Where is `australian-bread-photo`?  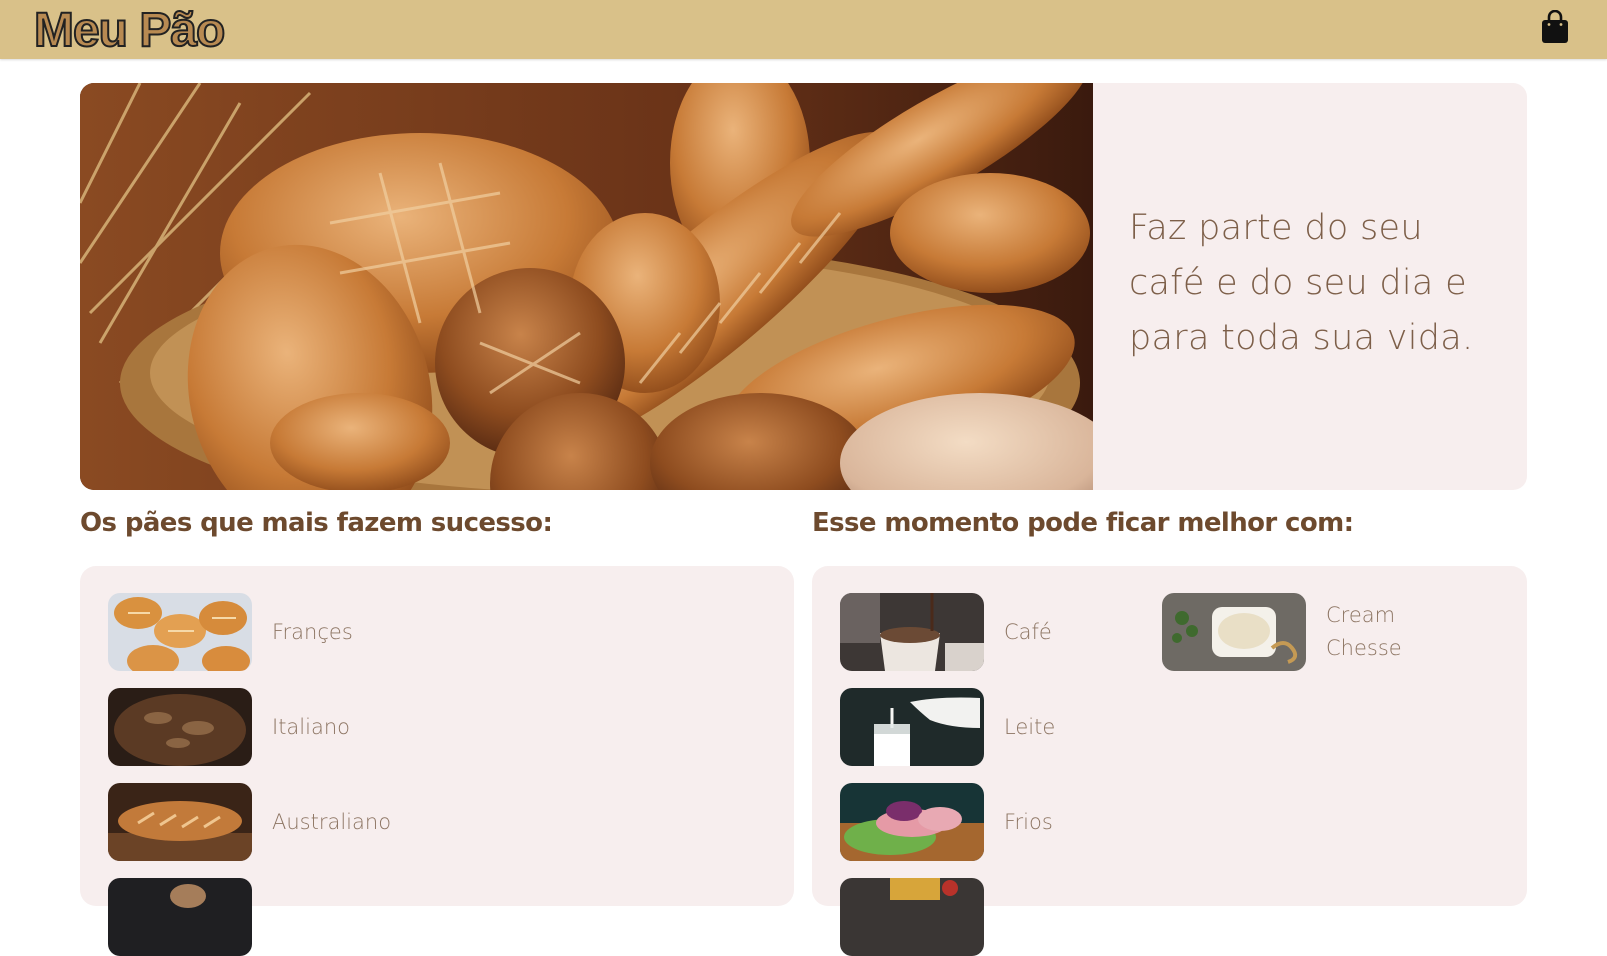 australian-bread-photo is located at coordinates (180, 822).